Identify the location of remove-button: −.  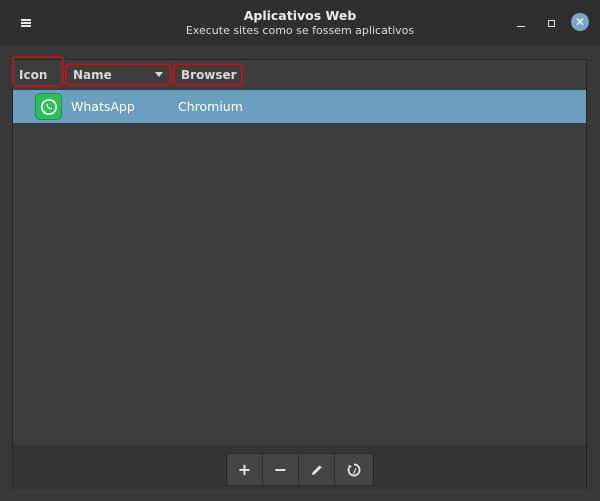
(281, 469).